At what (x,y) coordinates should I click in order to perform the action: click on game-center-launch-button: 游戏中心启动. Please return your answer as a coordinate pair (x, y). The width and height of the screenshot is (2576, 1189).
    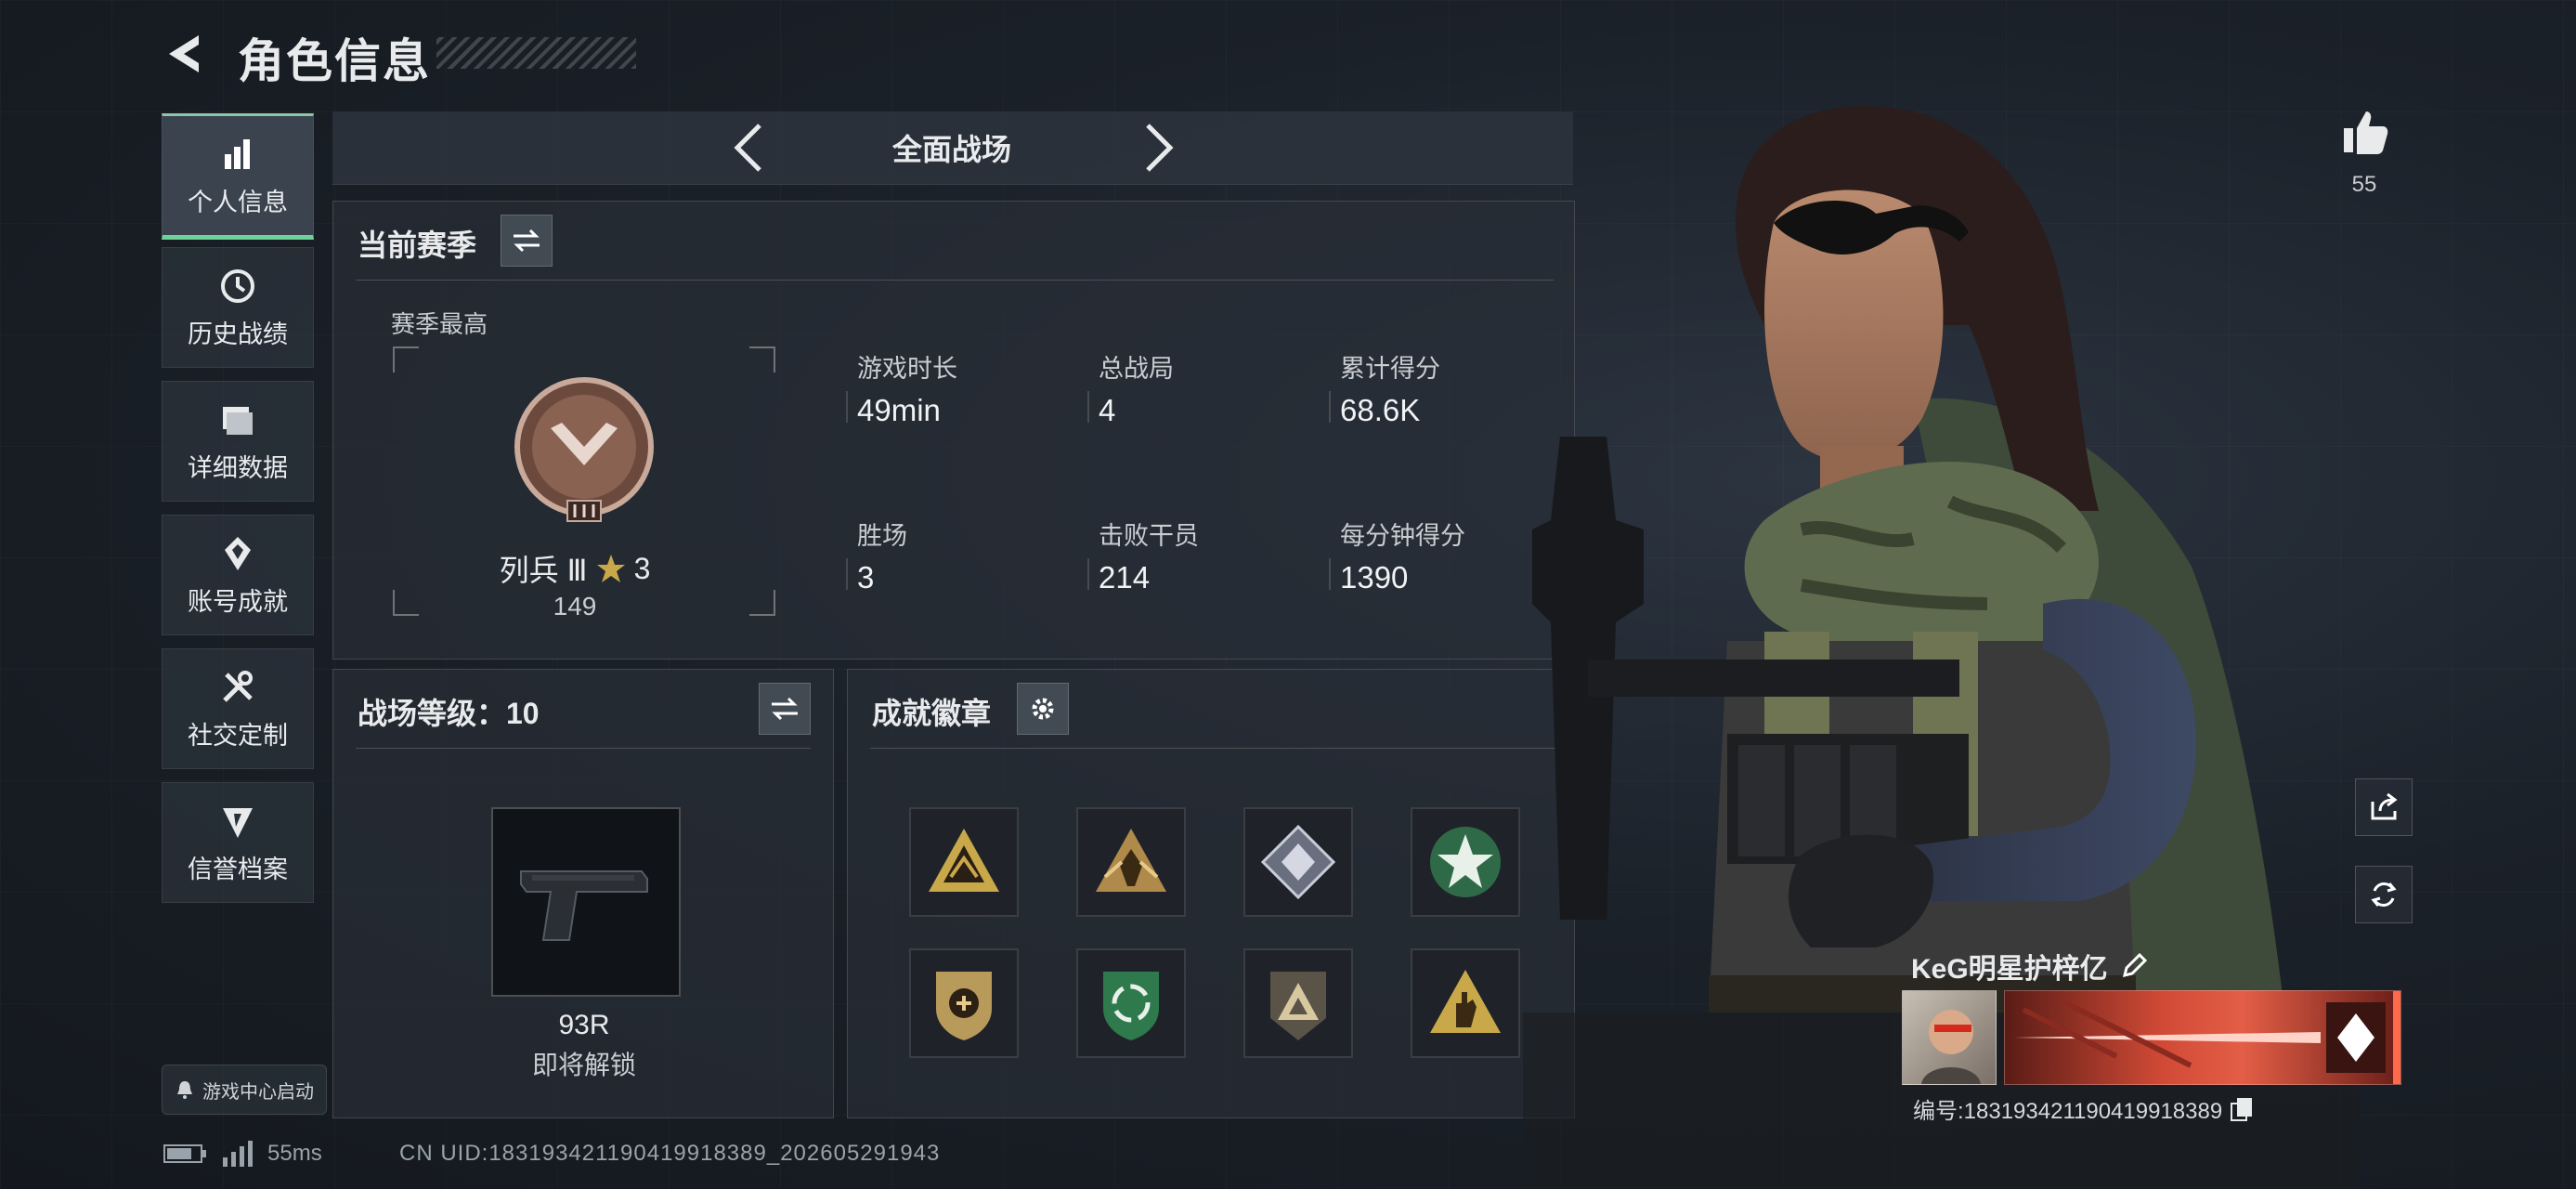
    Looking at the image, I should click on (245, 1090).